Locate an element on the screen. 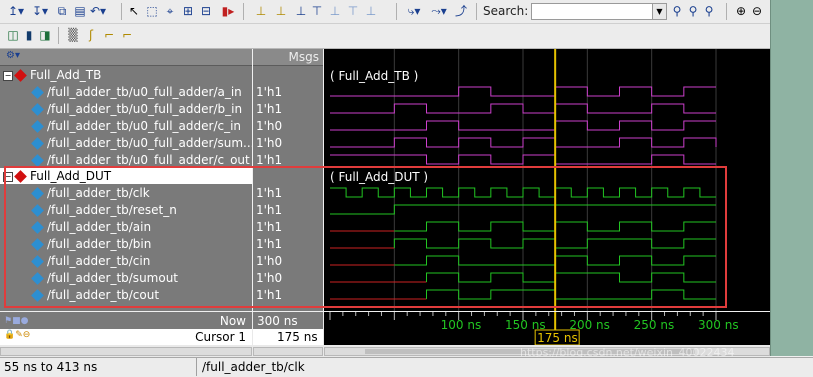  cursor1-value: 175 ns is located at coordinates (297, 337).